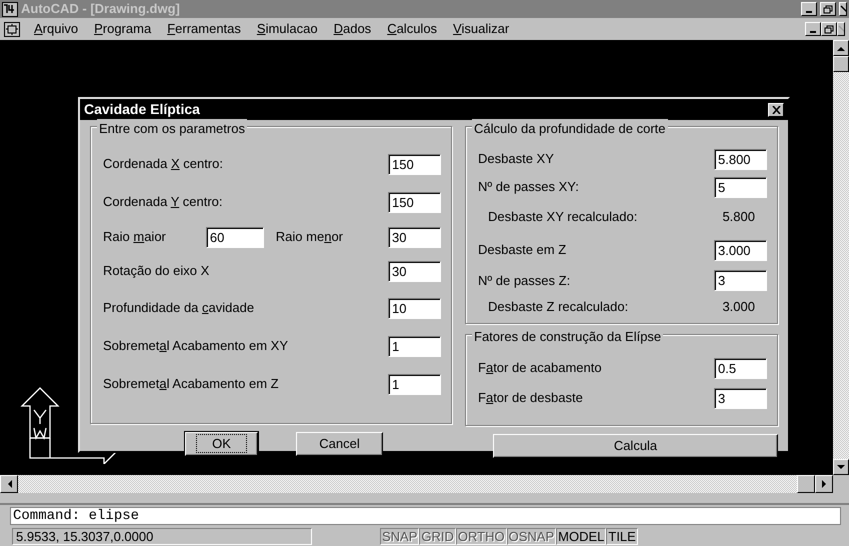  What do you see at coordinates (437, 536) in the screenshot?
I see `status-toggle: GRID` at bounding box center [437, 536].